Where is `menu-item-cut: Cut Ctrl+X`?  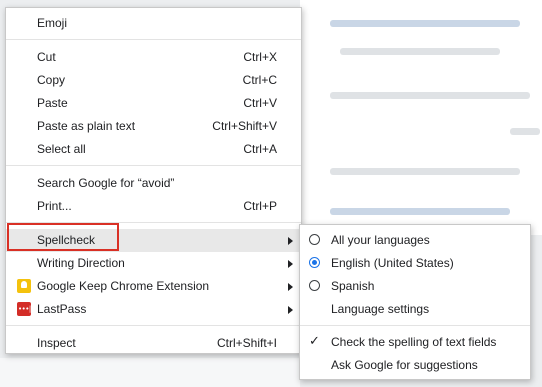 menu-item-cut: Cut Ctrl+X is located at coordinates (153, 57).